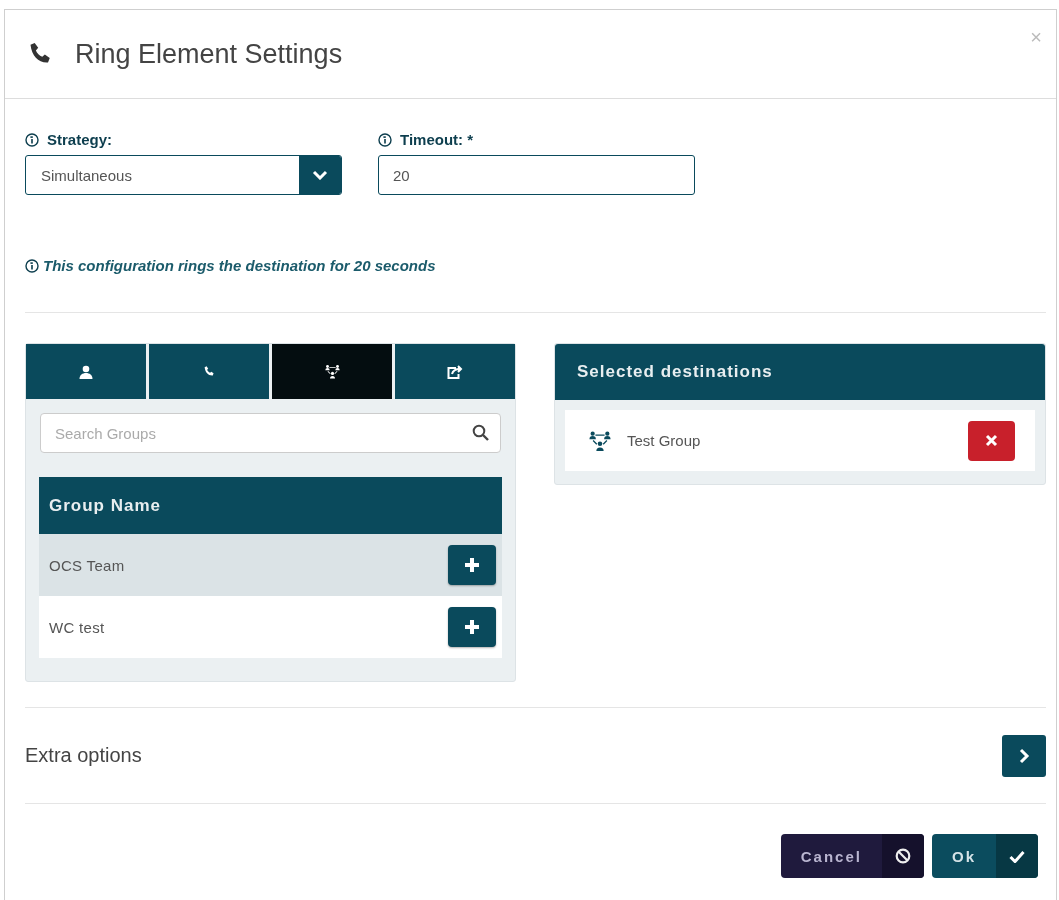 The width and height of the screenshot is (1059, 900). What do you see at coordinates (1017, 856) in the screenshot?
I see `check-icon` at bounding box center [1017, 856].